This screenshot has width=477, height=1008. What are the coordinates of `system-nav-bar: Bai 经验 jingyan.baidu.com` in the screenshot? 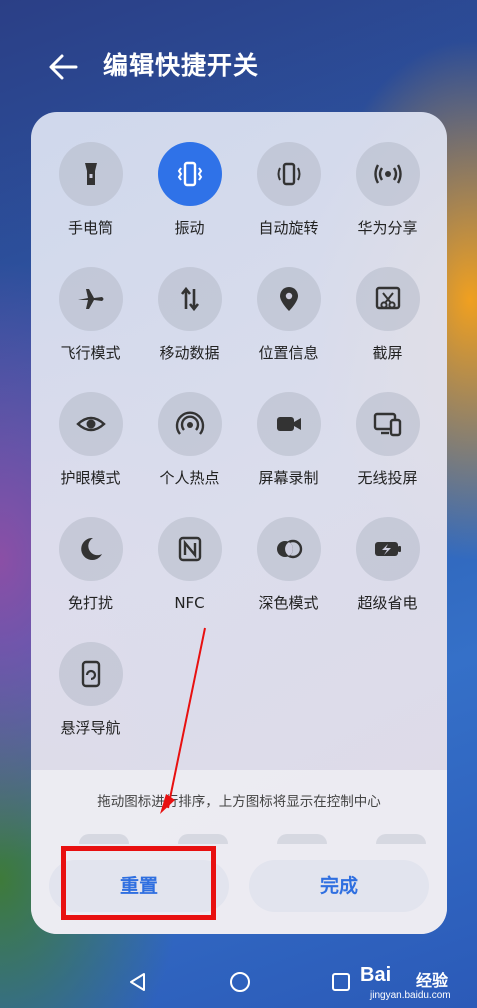 It's located at (238, 983).